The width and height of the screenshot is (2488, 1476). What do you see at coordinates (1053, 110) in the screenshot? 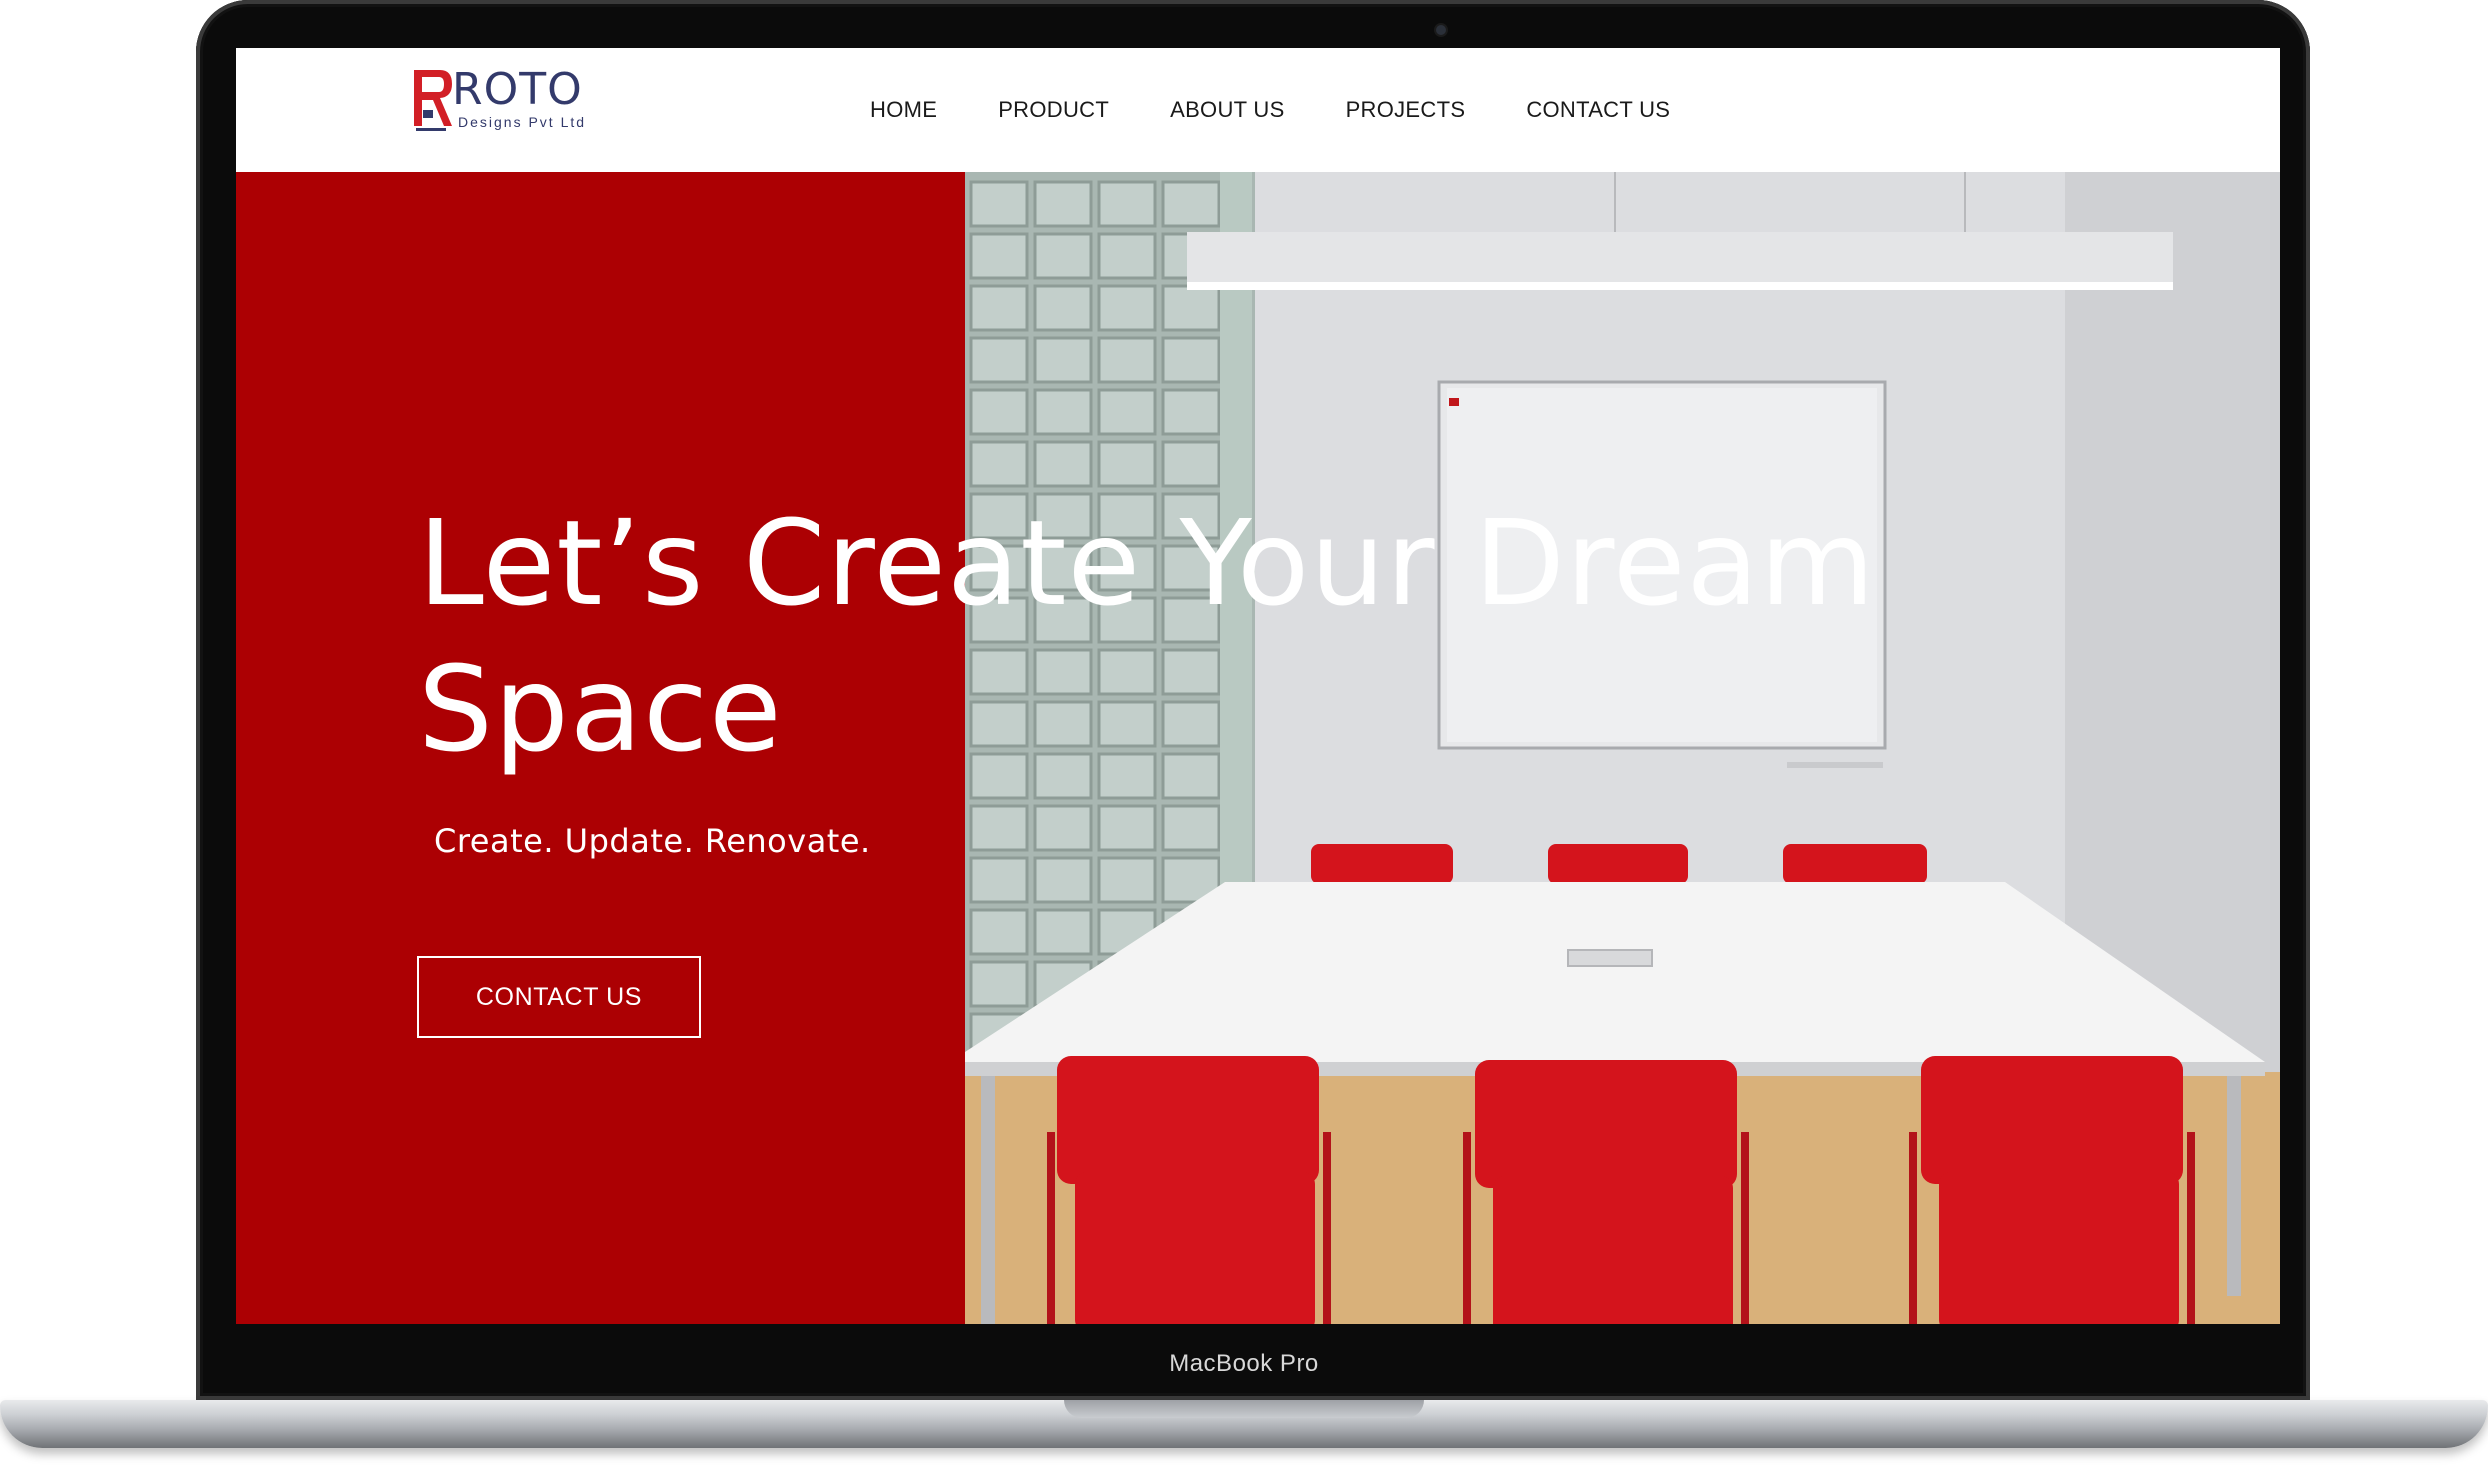
I see `nav-item-product: PRODUCT` at bounding box center [1053, 110].